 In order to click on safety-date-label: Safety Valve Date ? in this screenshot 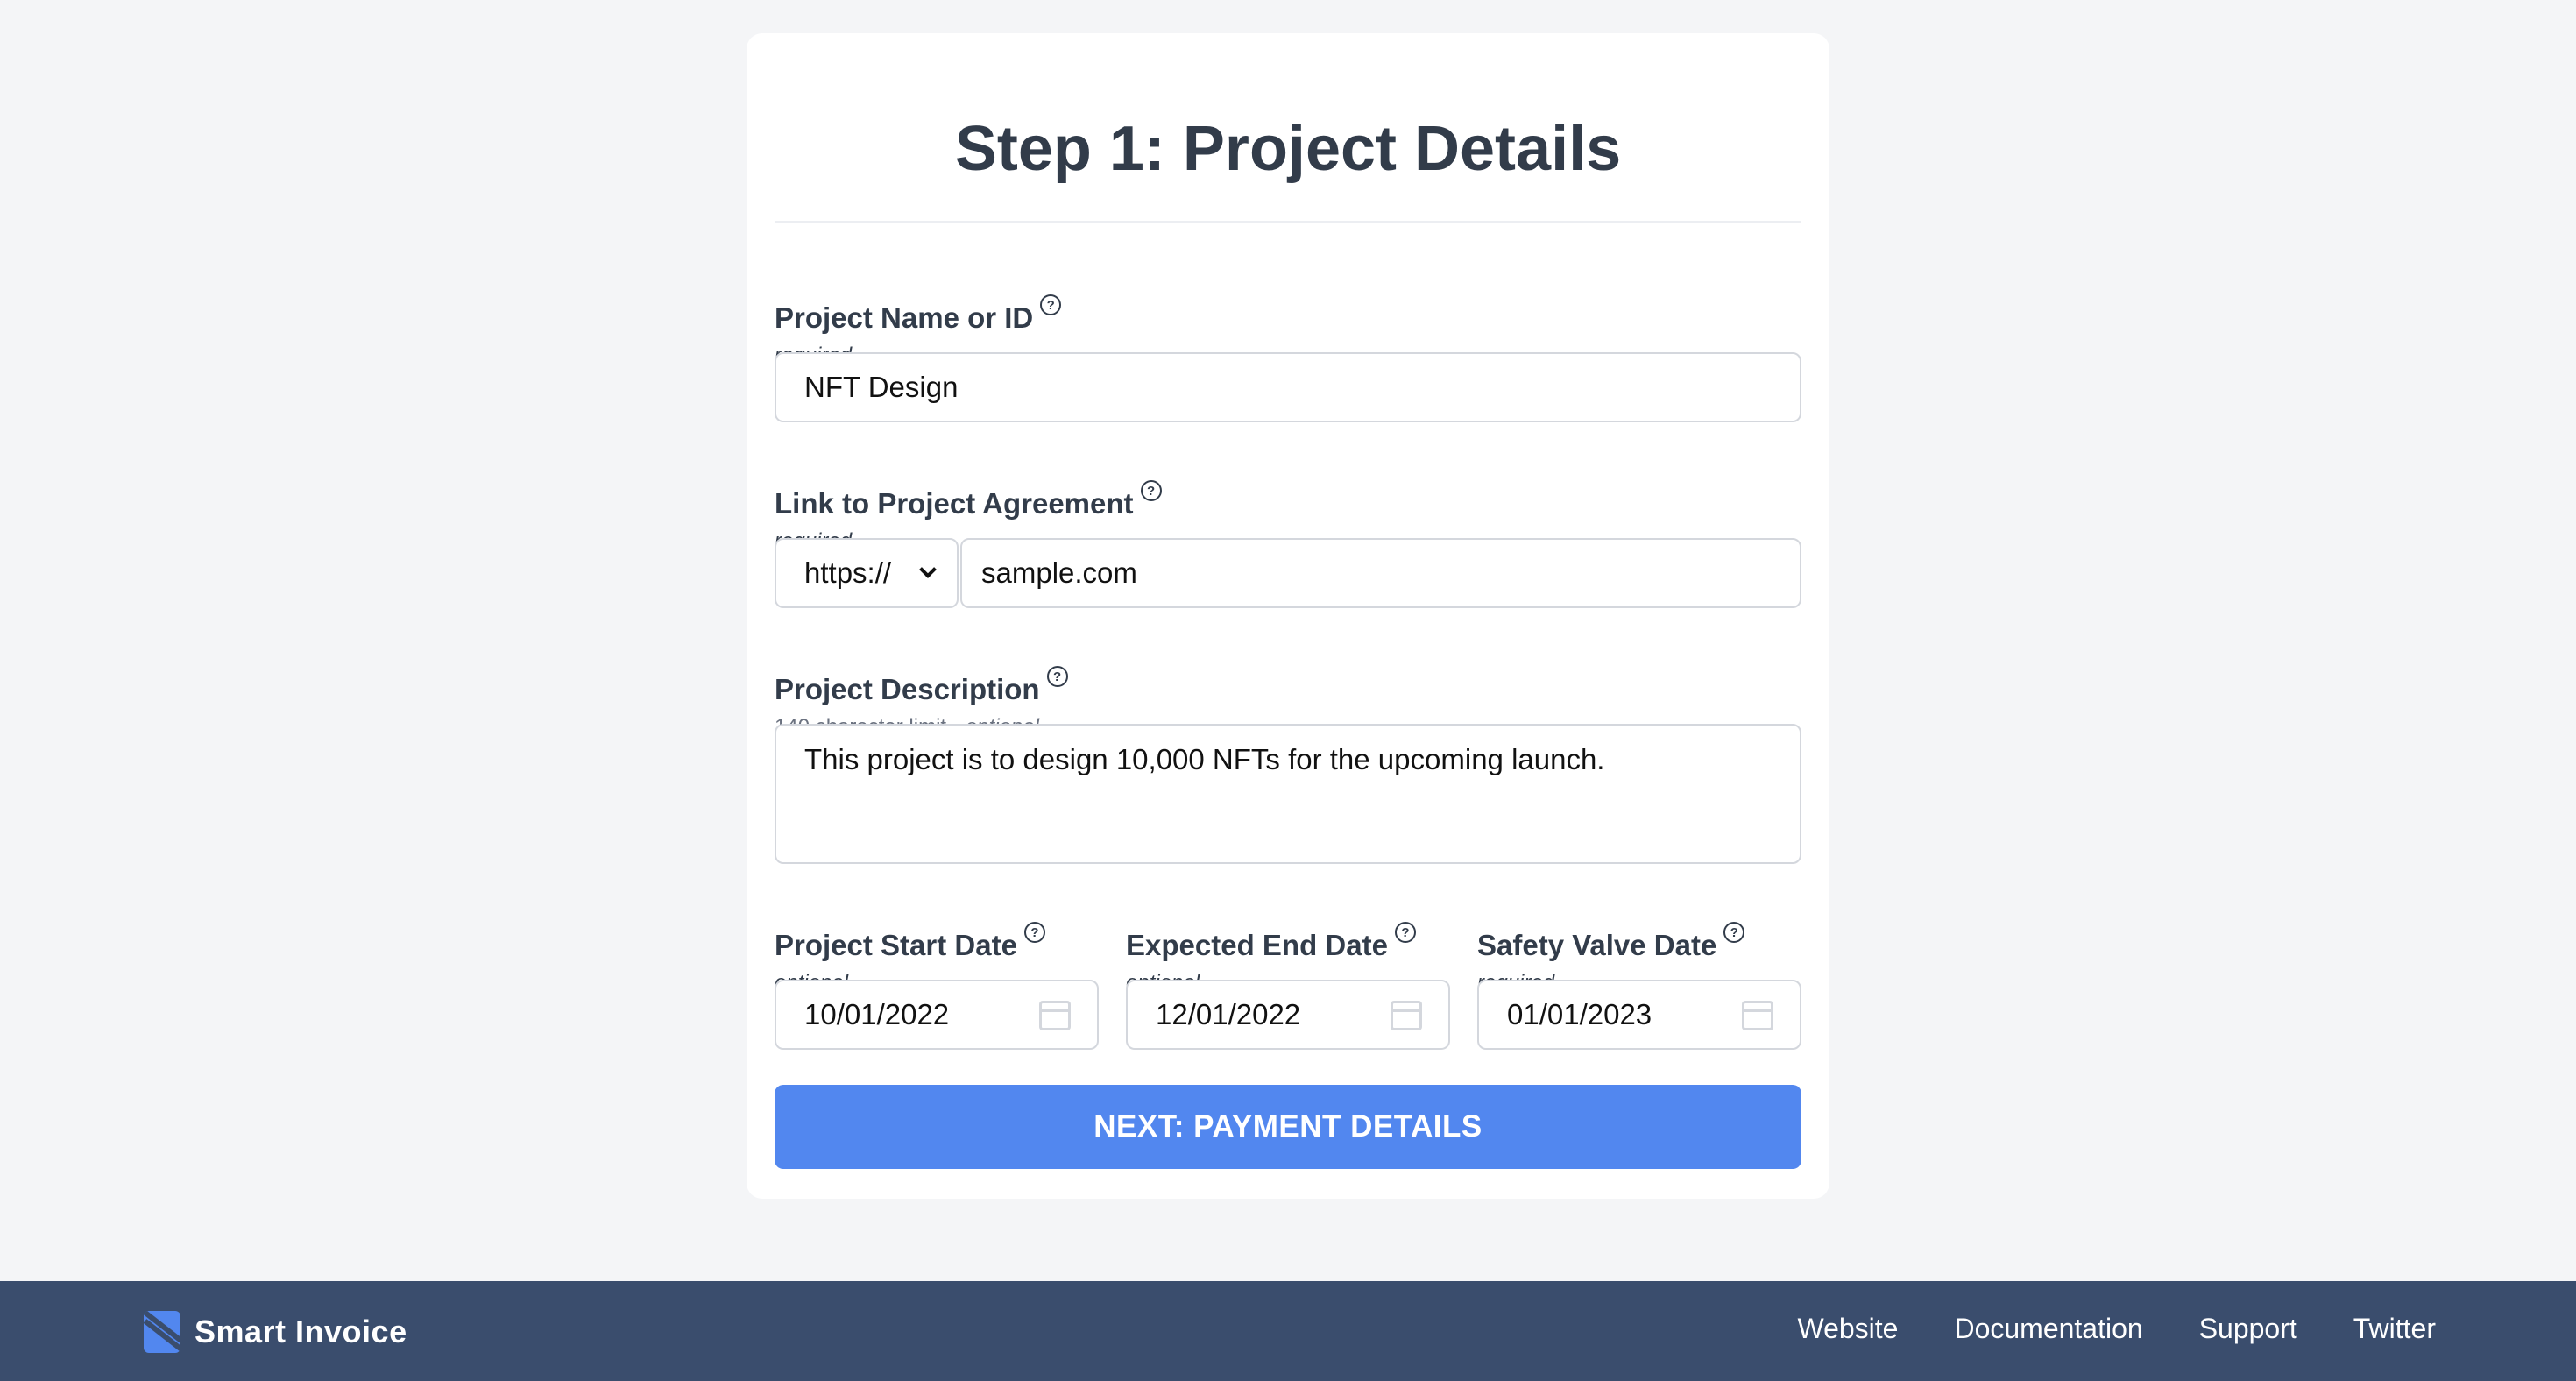, I will do `click(1611, 942)`.